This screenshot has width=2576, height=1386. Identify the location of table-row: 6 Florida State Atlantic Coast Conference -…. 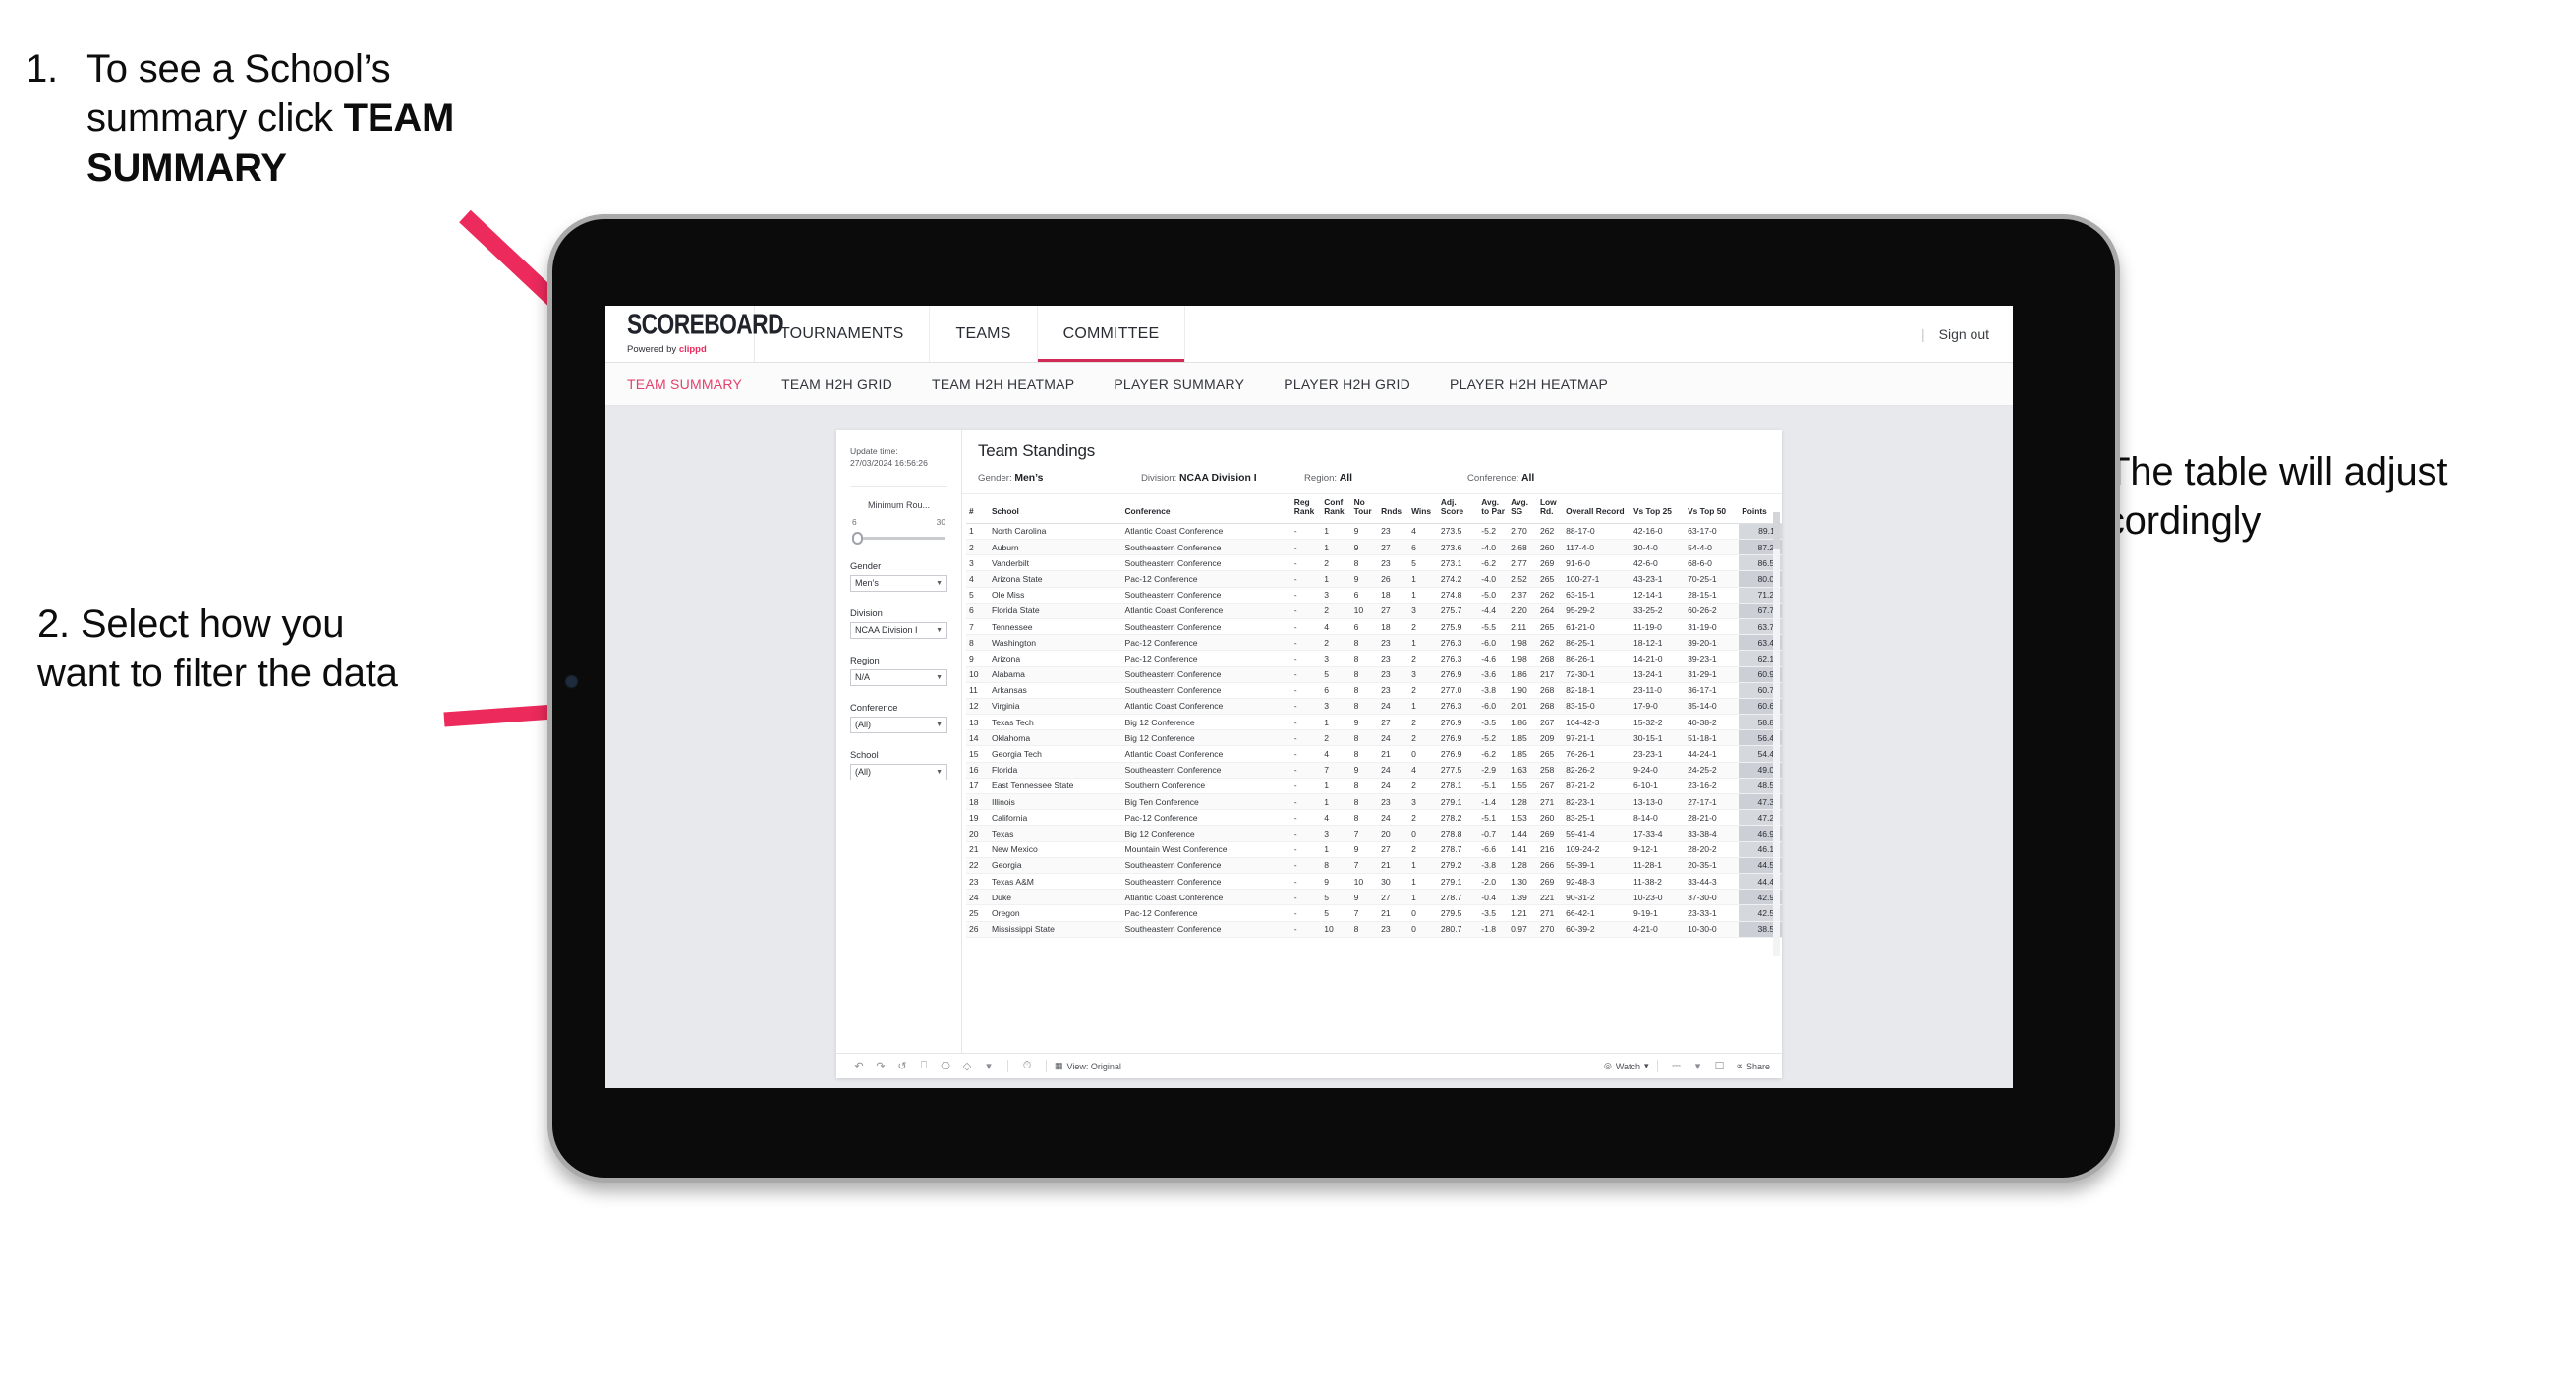
(1374, 611).